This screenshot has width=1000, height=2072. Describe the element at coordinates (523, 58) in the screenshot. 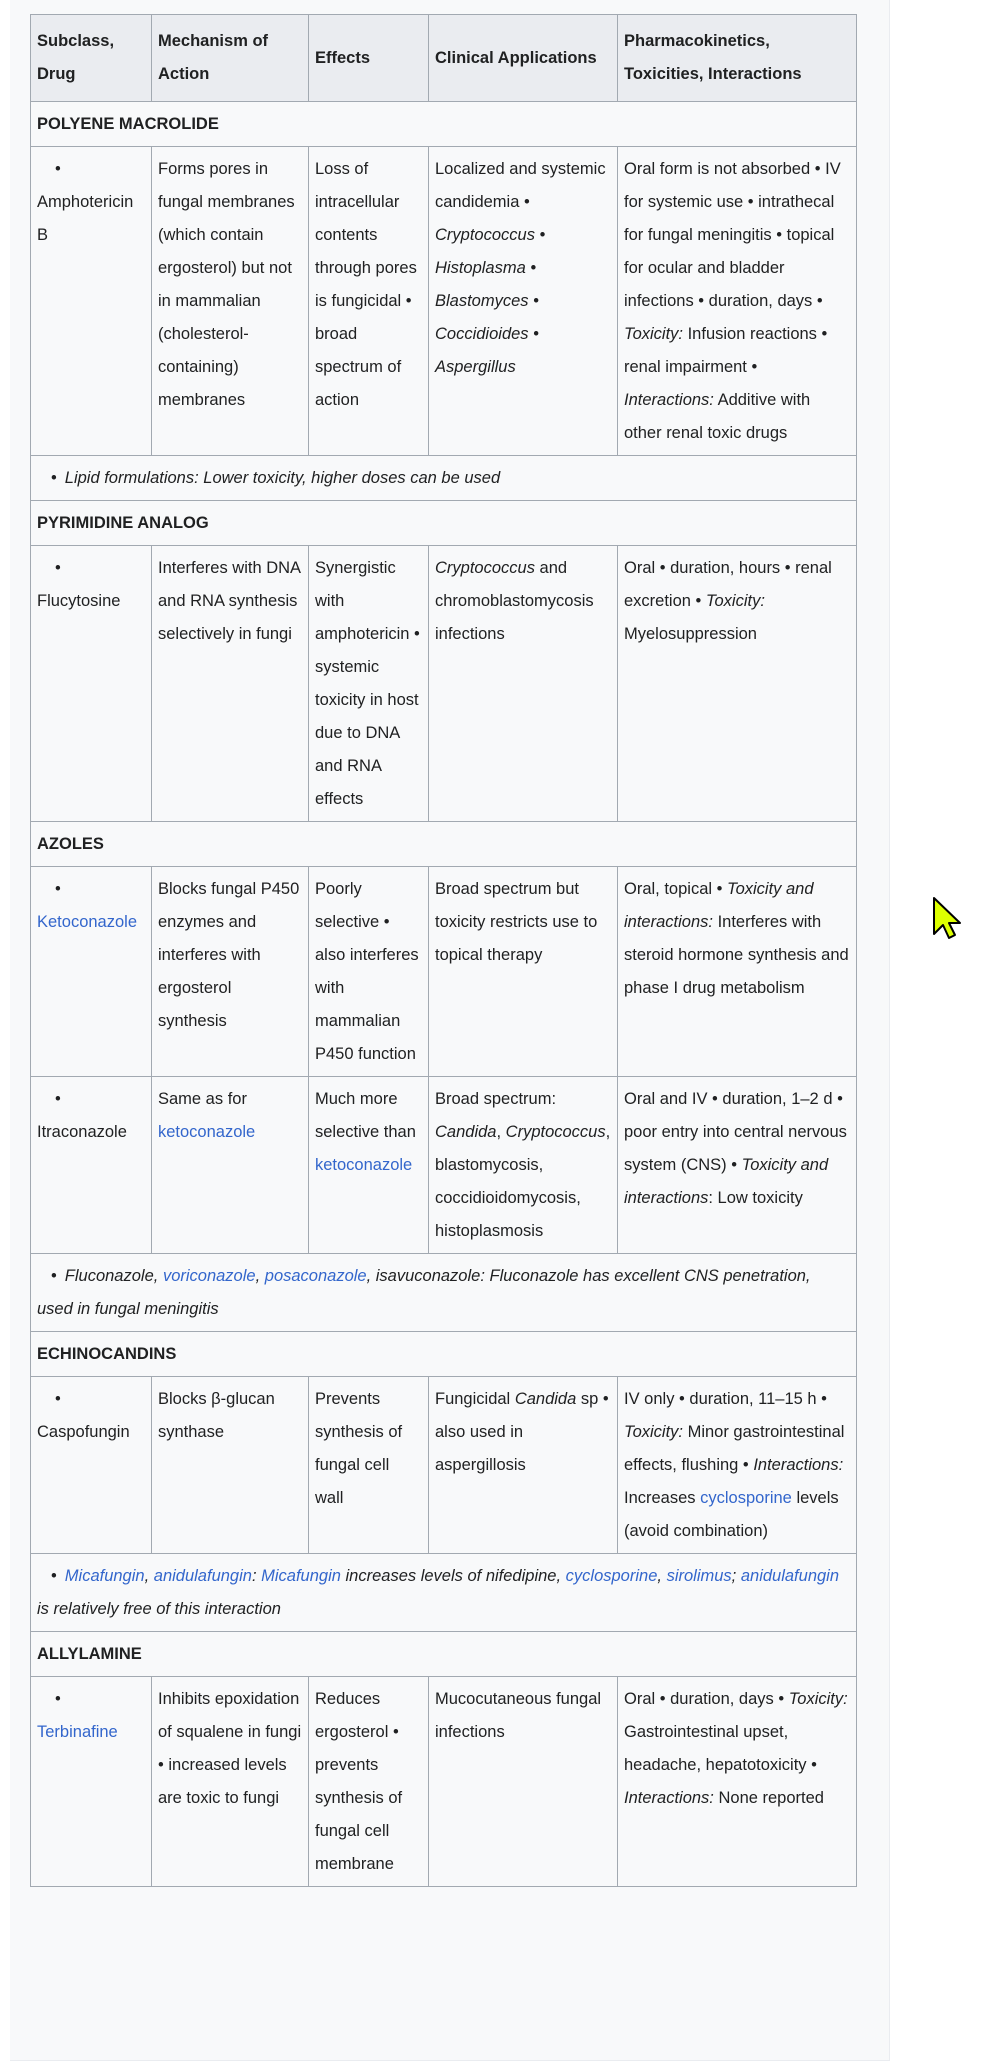

I see `col-header-clinical: Clinical Applications` at that location.